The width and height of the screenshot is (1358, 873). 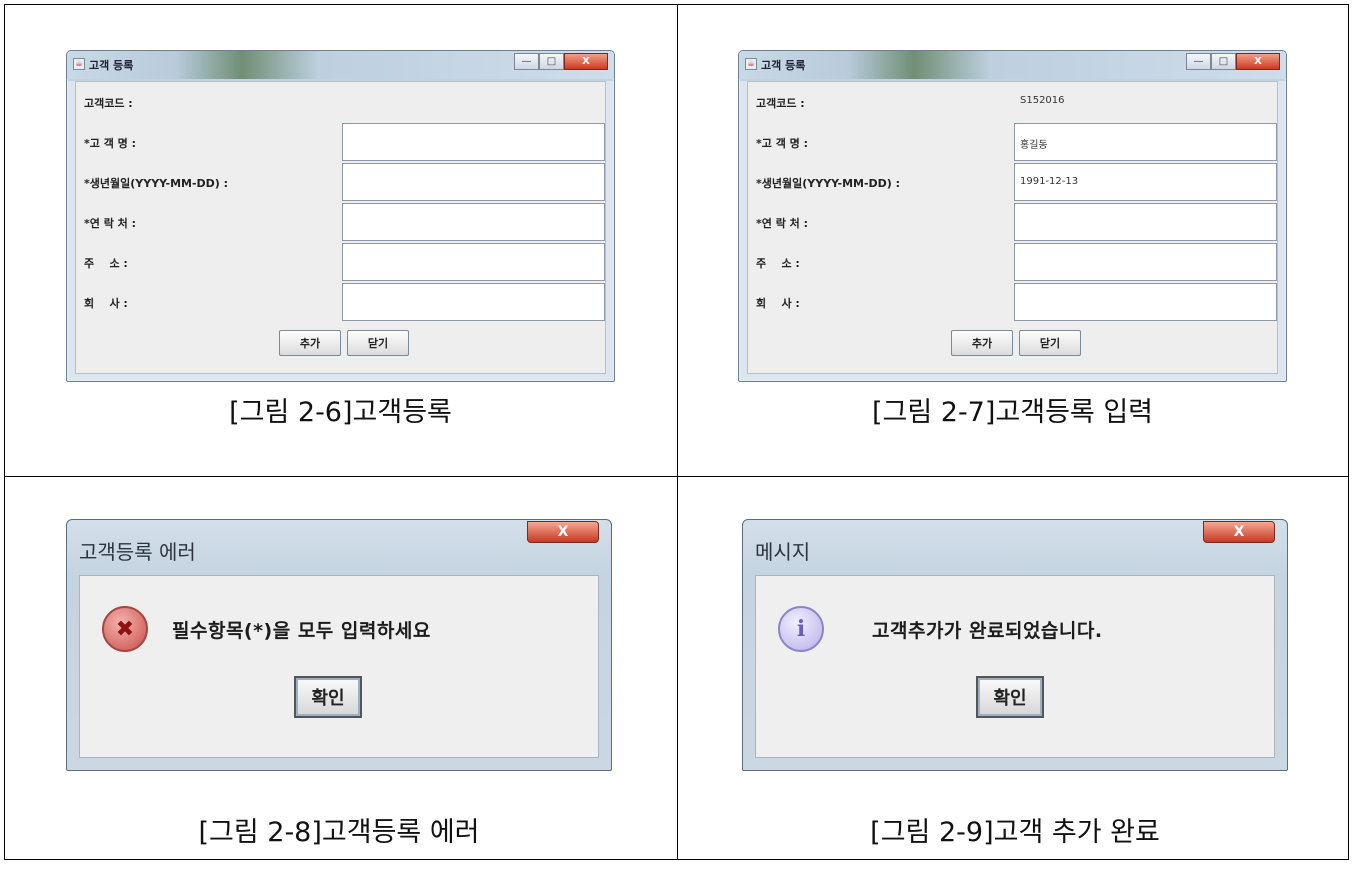 What do you see at coordinates (340, 412) in the screenshot?
I see `figure-caption: [그림 2-6]고객등록` at bounding box center [340, 412].